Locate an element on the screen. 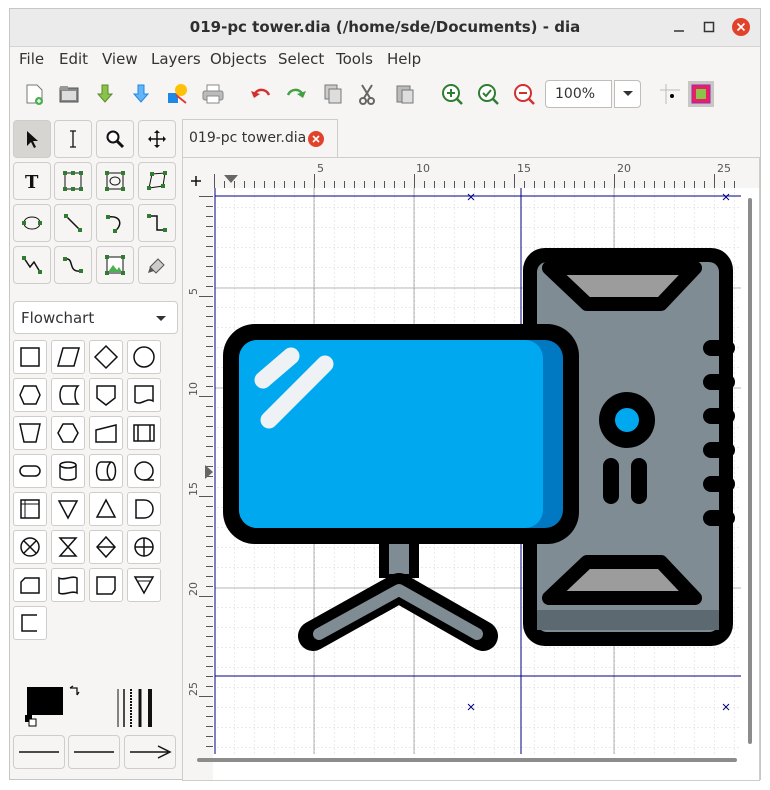 The height and width of the screenshot is (790, 770). manual-operation-shape-button is located at coordinates (30, 433).